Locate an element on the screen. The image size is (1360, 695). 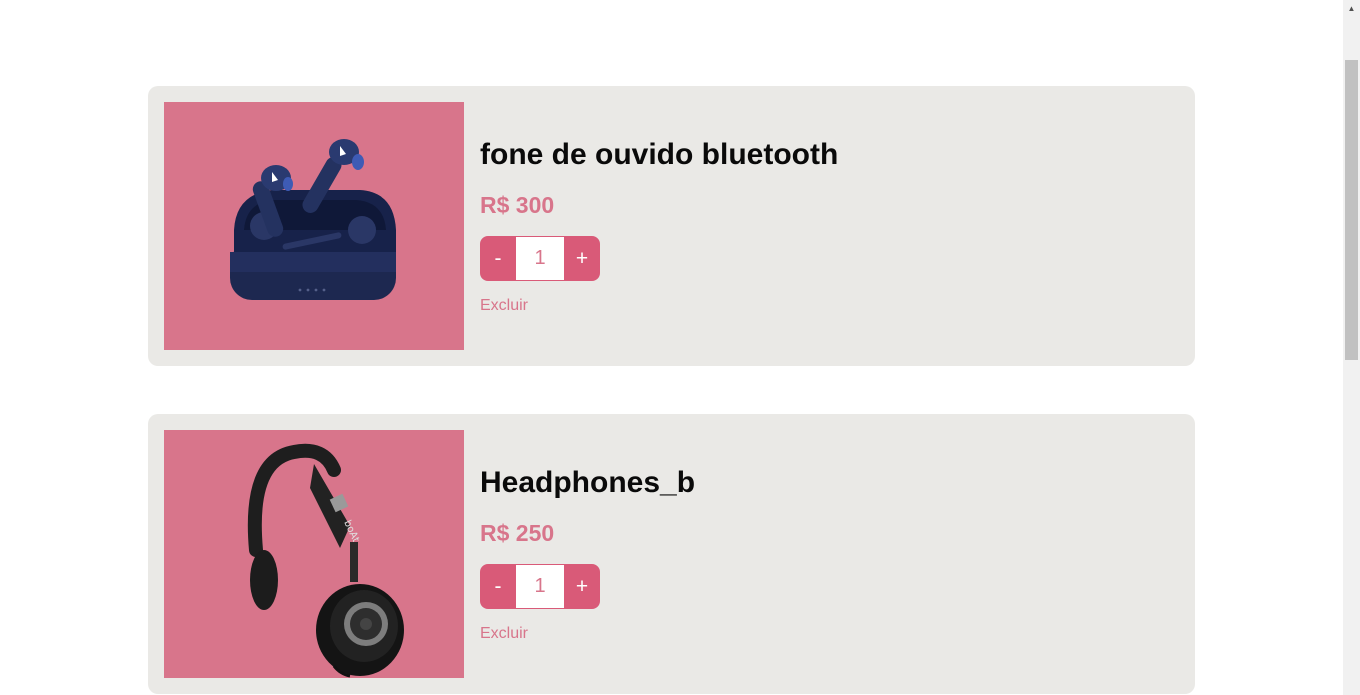
scroll-up-arrow-icon: ▲ is located at coordinates (1351, 8).